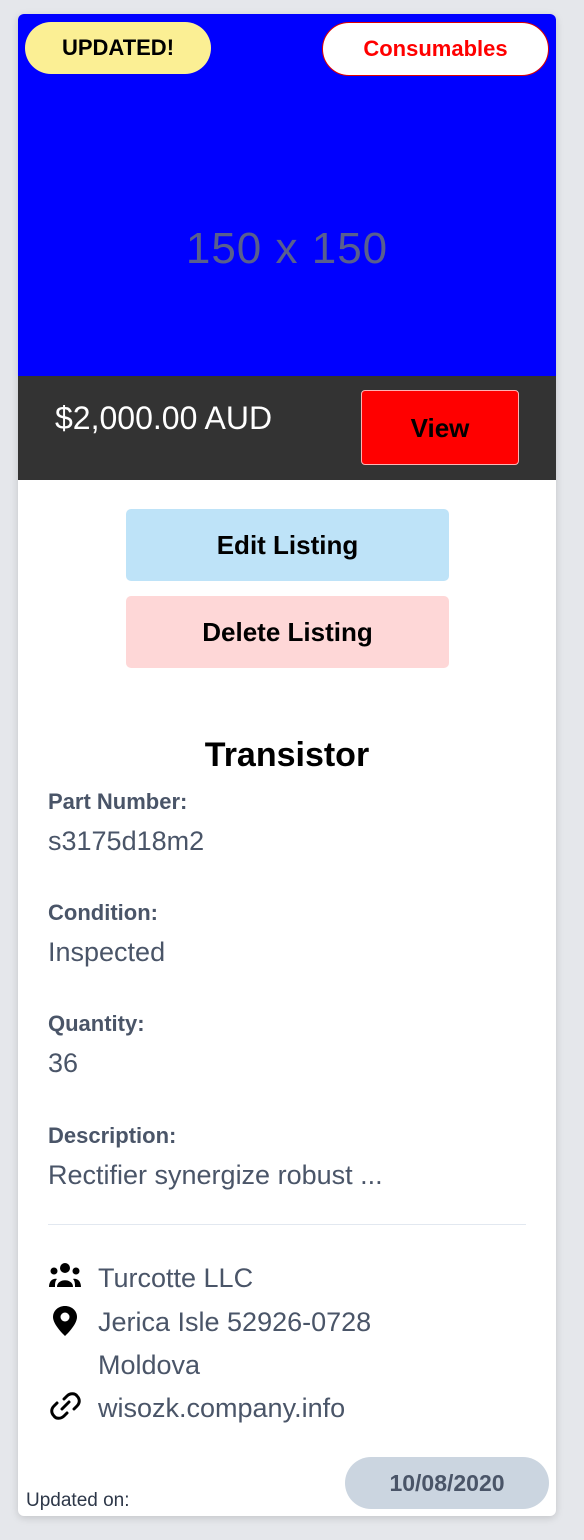 The image size is (584, 1540). Describe the element at coordinates (149, 1365) in the screenshot. I see `address-line2: Moldova` at that location.